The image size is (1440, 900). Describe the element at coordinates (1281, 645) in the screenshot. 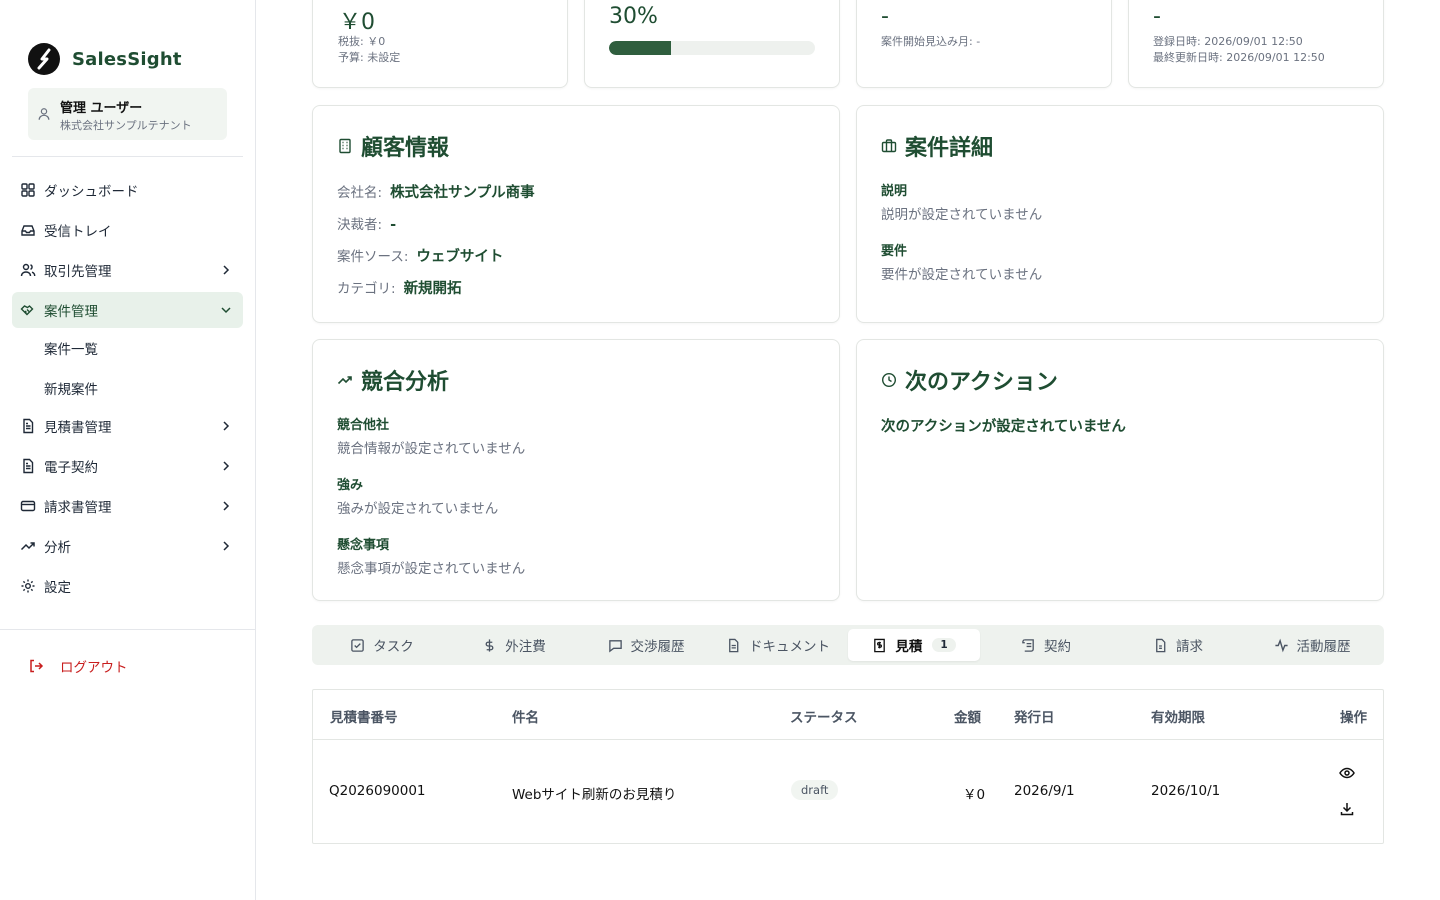

I see `activity-icon` at that location.